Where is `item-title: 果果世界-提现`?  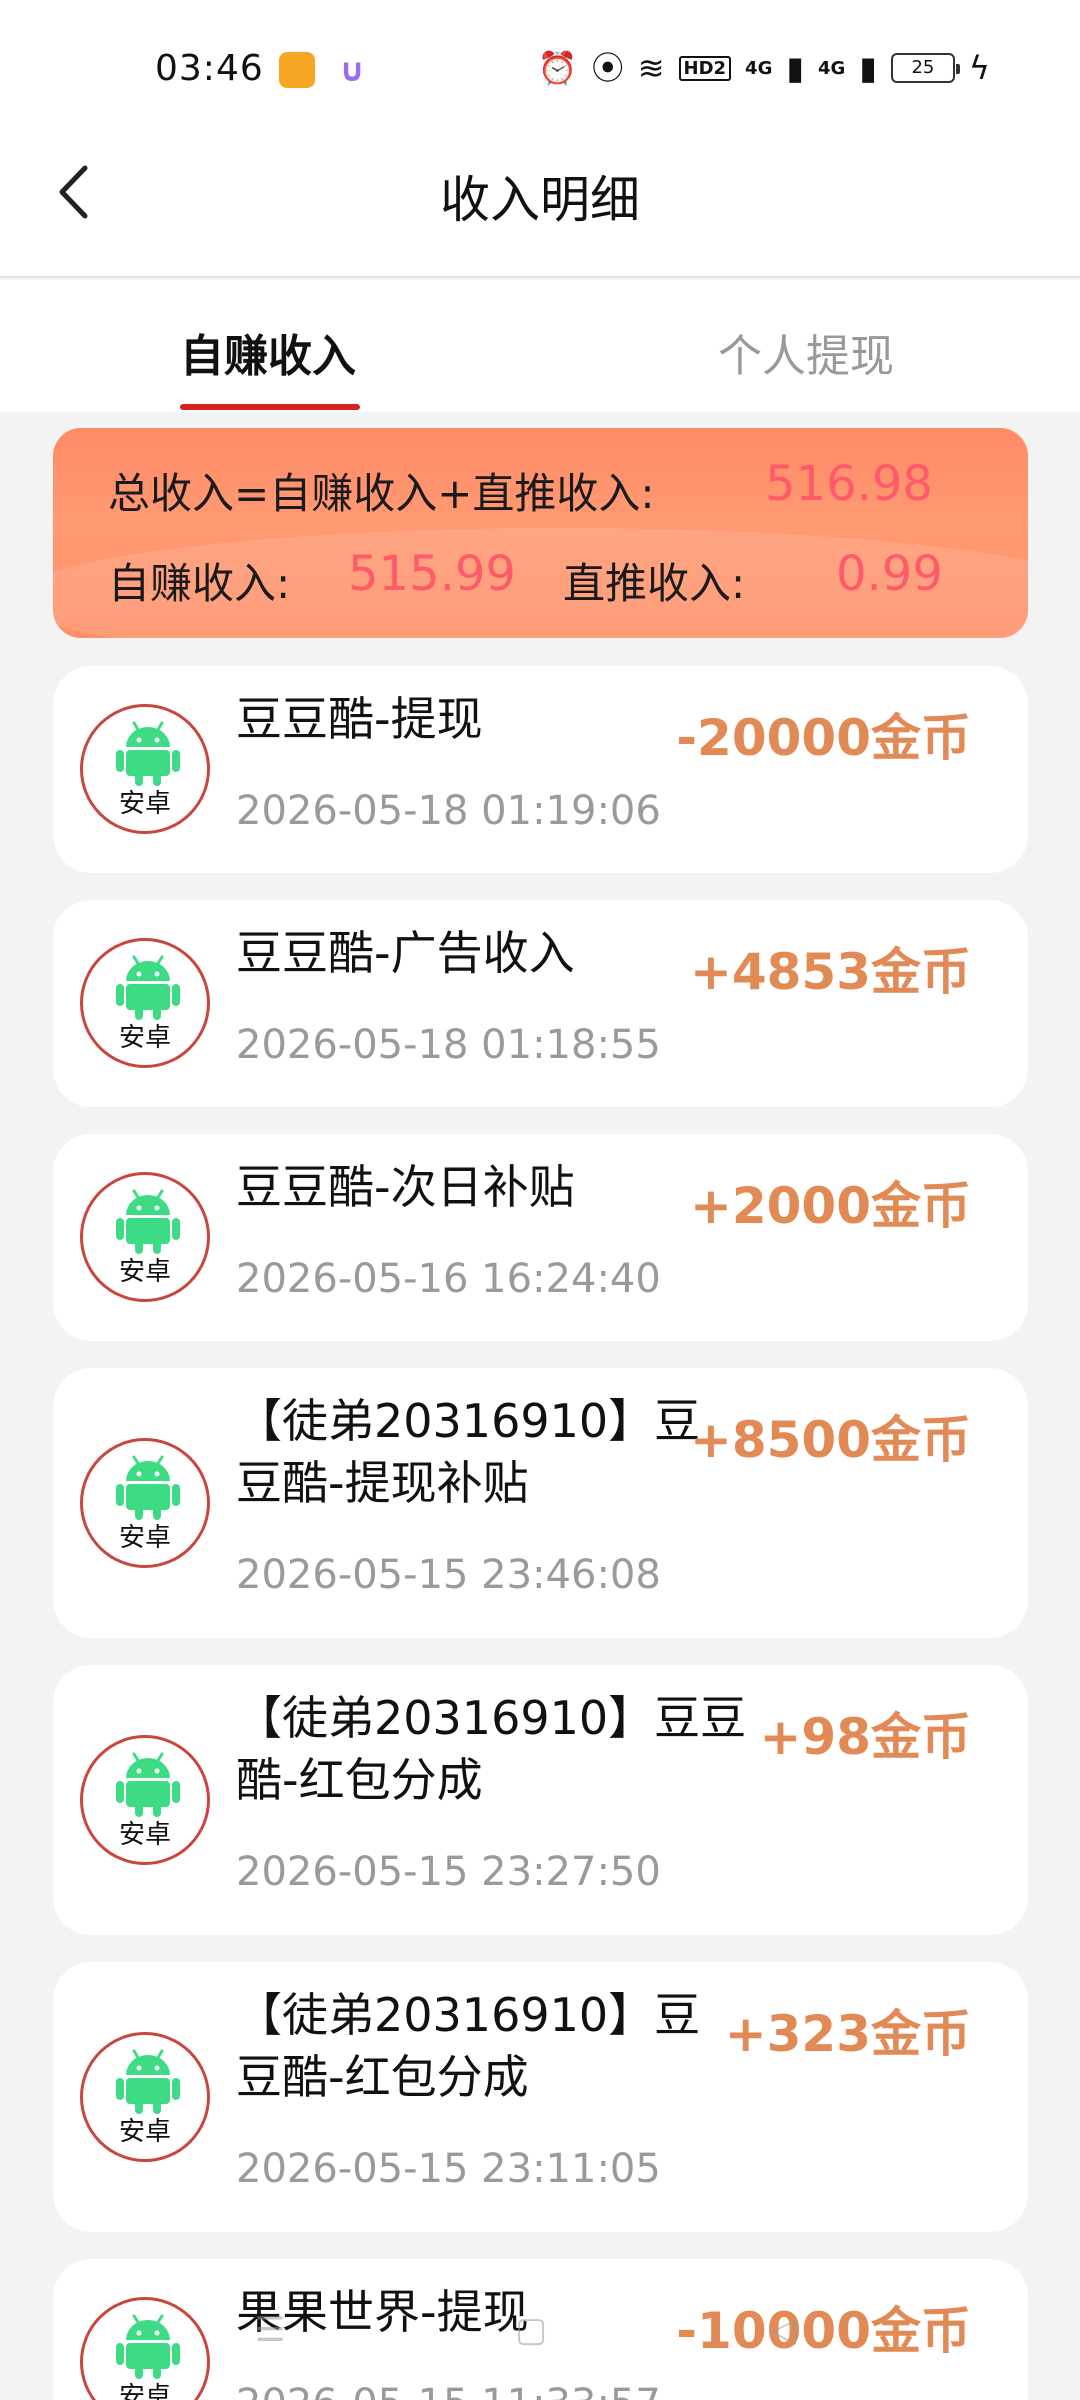
item-title: 果果世界-提现 is located at coordinates (382, 2312).